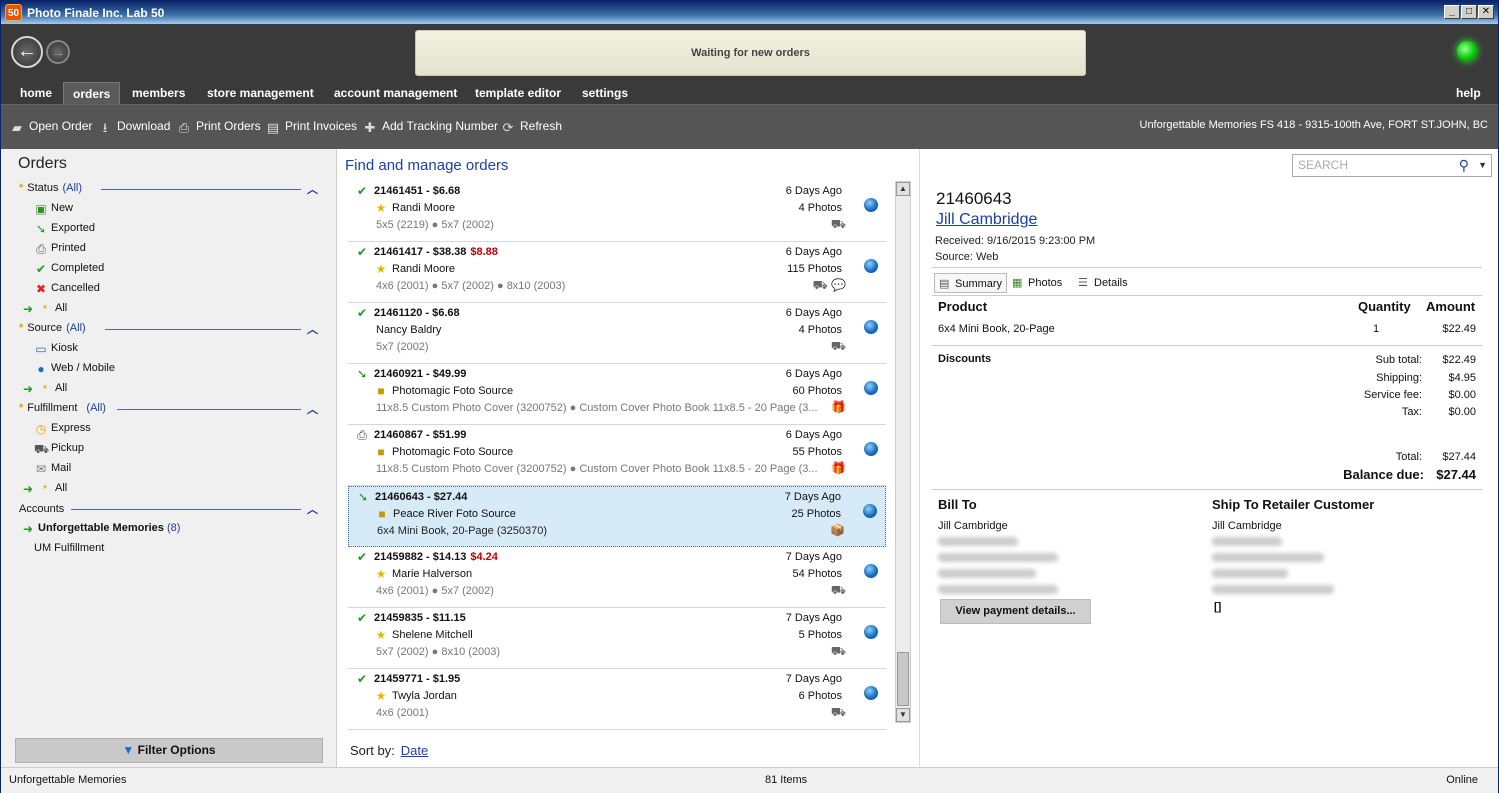 Image resolution: width=1499 pixels, height=793 pixels. Describe the element at coordinates (967, 257) in the screenshot. I see `order-source: Source: Web` at that location.